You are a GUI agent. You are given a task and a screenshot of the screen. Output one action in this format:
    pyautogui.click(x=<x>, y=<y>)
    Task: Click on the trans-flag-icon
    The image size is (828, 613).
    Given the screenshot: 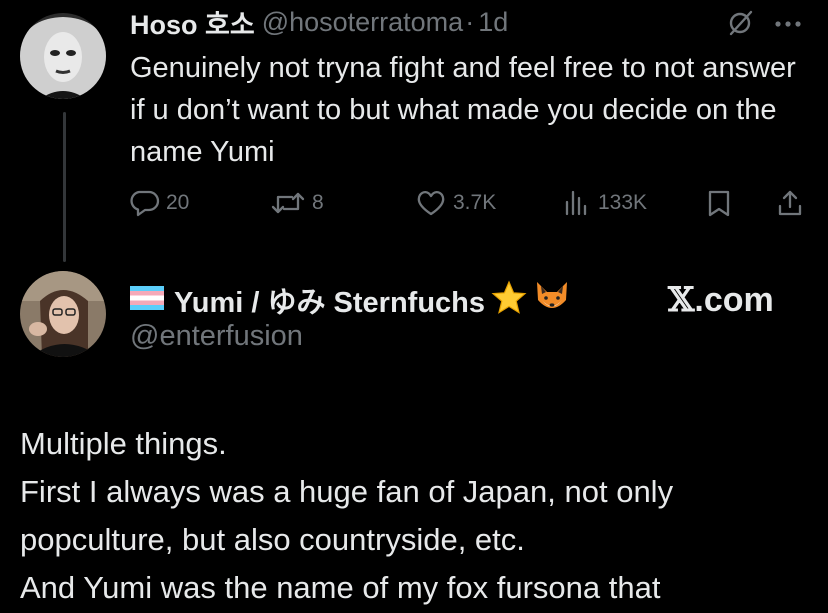 What is the action you would take?
    pyautogui.click(x=147, y=300)
    